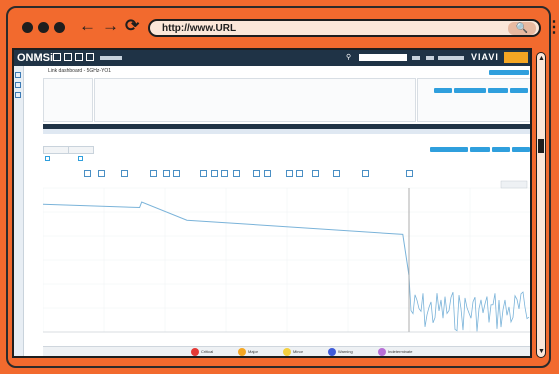 The width and height of the screenshot is (559, 374). Describe the element at coordinates (541, 205) in the screenshot. I see `page-scrollbar: ▲ ▼` at that location.